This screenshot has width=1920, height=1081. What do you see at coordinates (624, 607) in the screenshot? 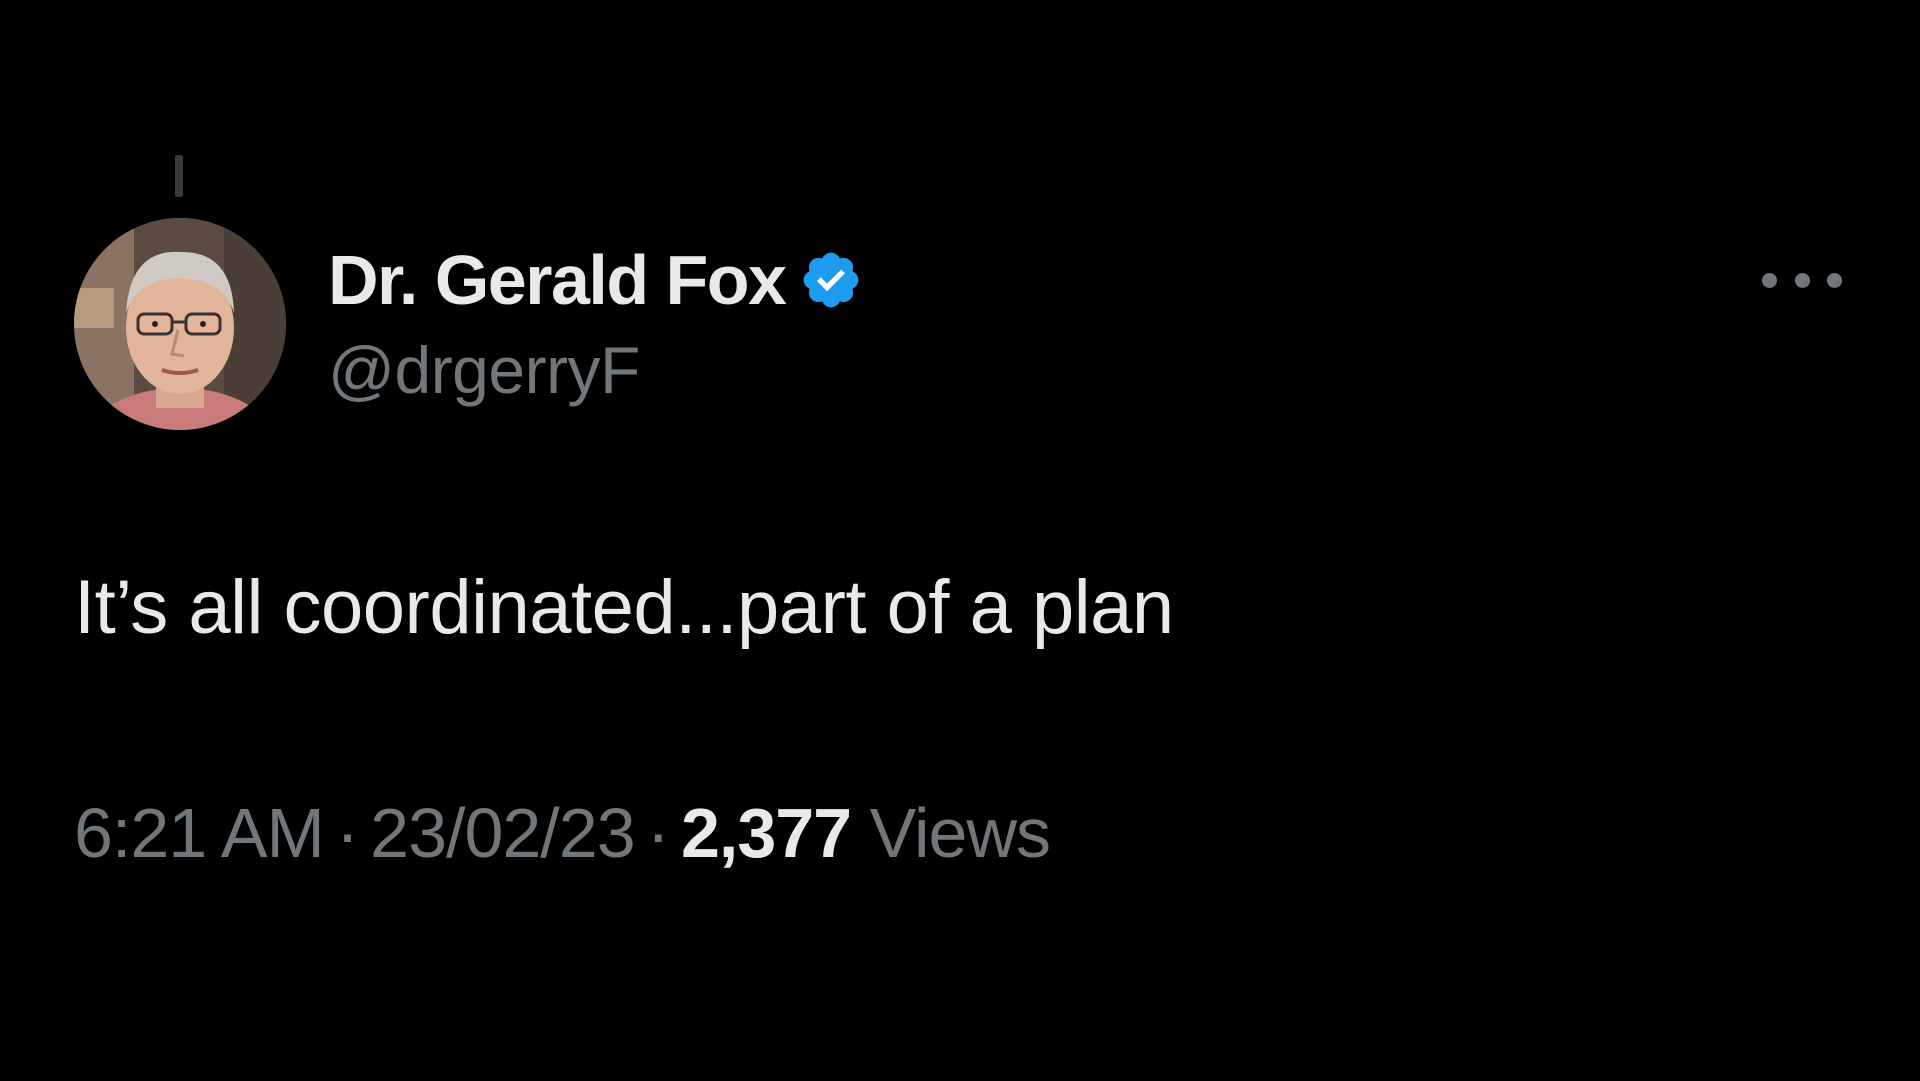
I see `tweet-text: It’s all coordinated...part of a plan` at bounding box center [624, 607].